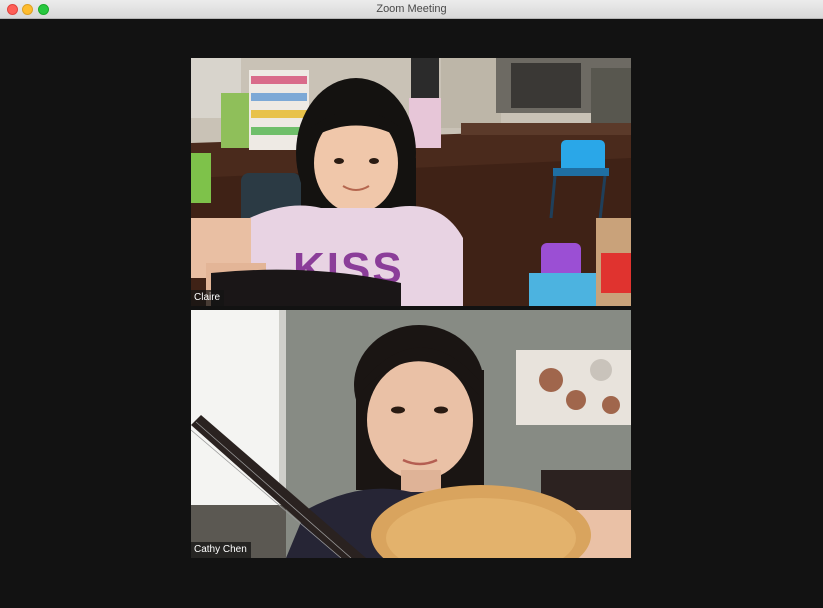 This screenshot has height=608, width=823. Describe the element at coordinates (221, 550) in the screenshot. I see `participant-name-tag: Cathy Chen` at that location.